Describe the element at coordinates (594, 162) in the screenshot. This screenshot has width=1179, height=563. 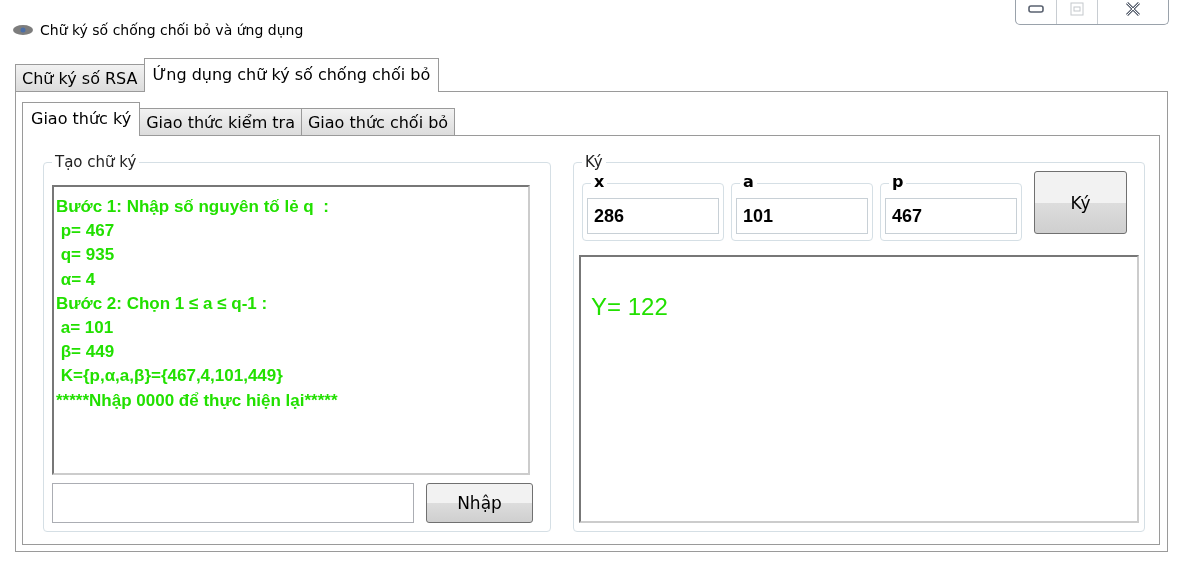
I see `group-title: Ký` at that location.